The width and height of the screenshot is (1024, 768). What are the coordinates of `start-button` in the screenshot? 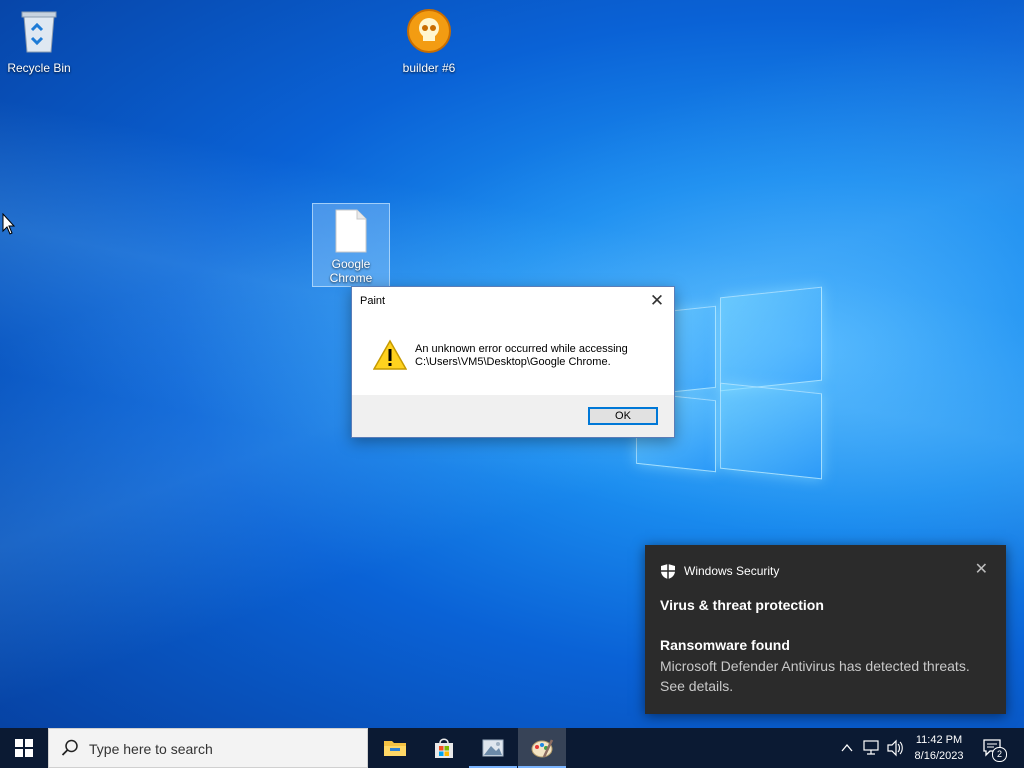 It's located at (24, 748).